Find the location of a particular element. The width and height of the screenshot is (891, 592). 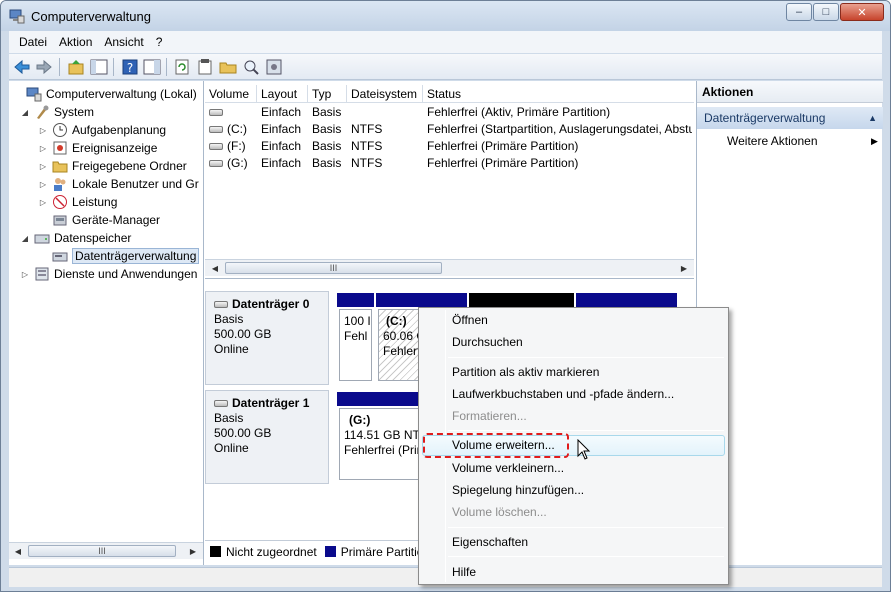

disk-0-info: Datenträger 0 Basis 500.00 GB Online is located at coordinates (267, 338).